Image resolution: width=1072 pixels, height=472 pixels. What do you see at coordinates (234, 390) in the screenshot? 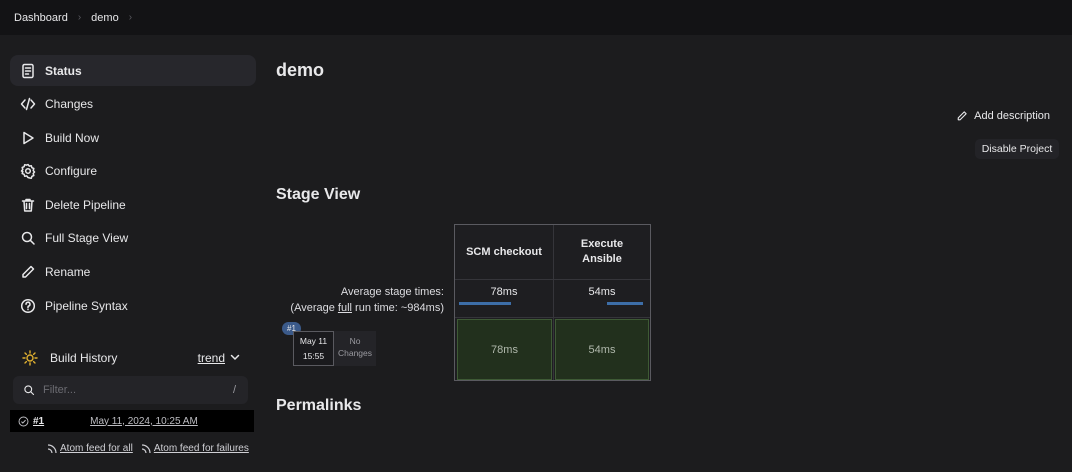
I see `filter-shortcut: /` at bounding box center [234, 390].